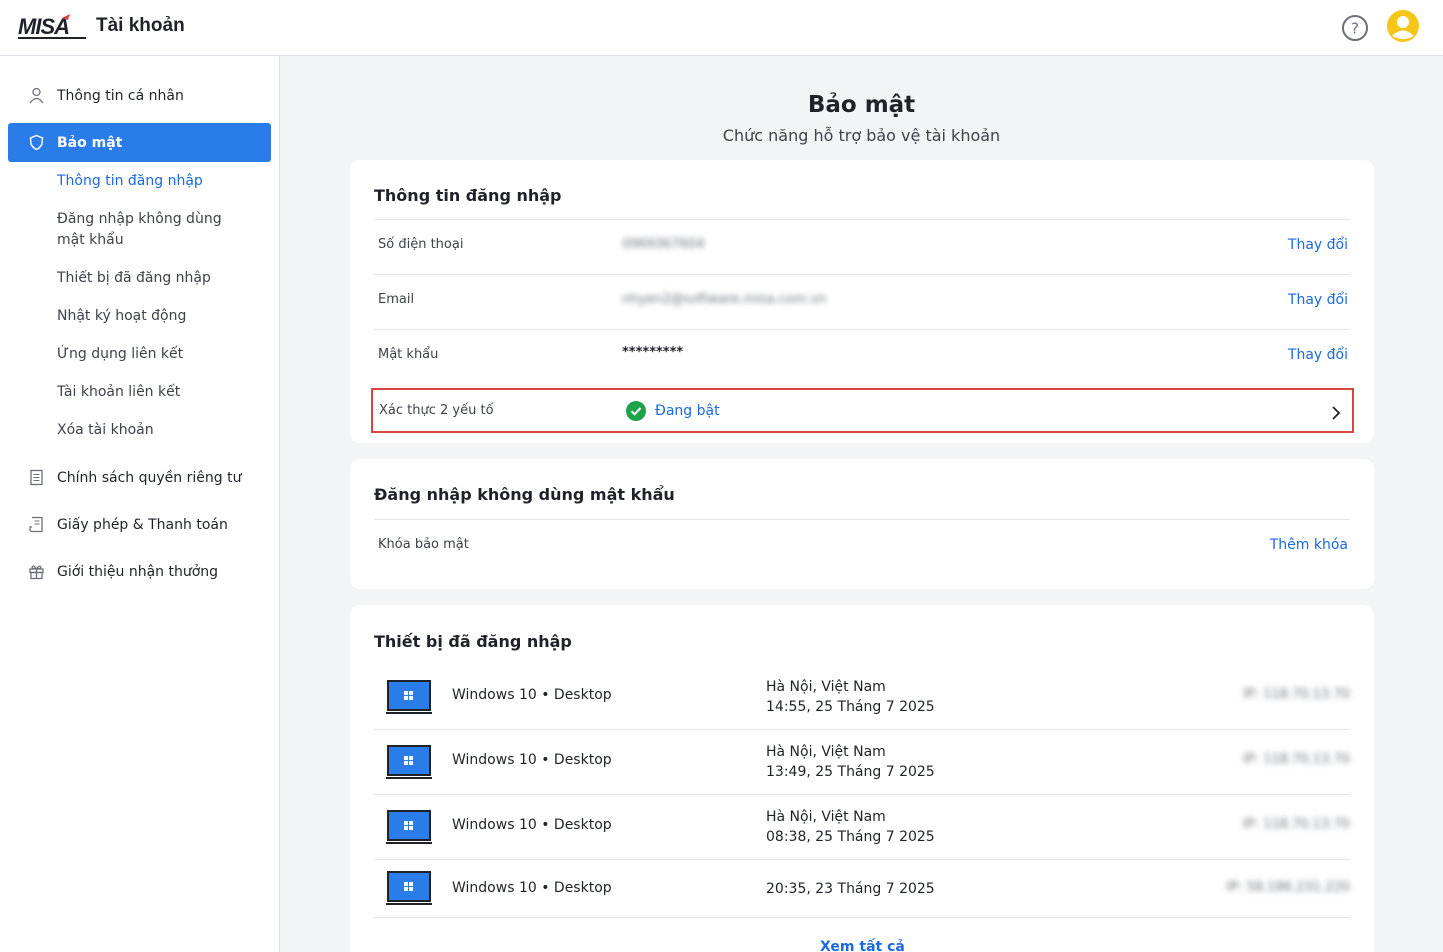 This screenshot has height=952, width=1443. I want to click on sidebar-item-label: Giới thiệu nhận thưởng, so click(138, 571).